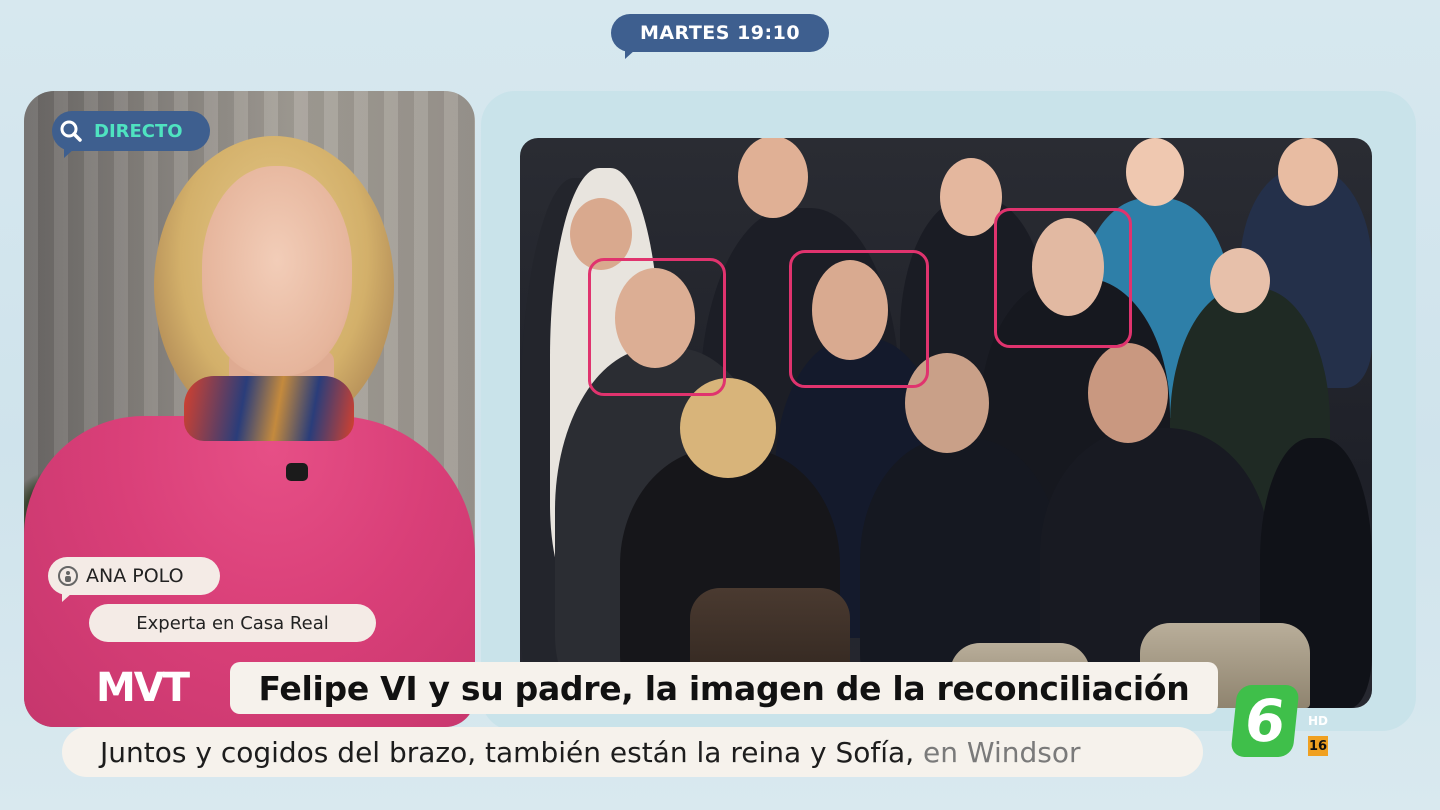  What do you see at coordinates (1318, 746) in the screenshot?
I see `age-rating-badge: 16` at bounding box center [1318, 746].